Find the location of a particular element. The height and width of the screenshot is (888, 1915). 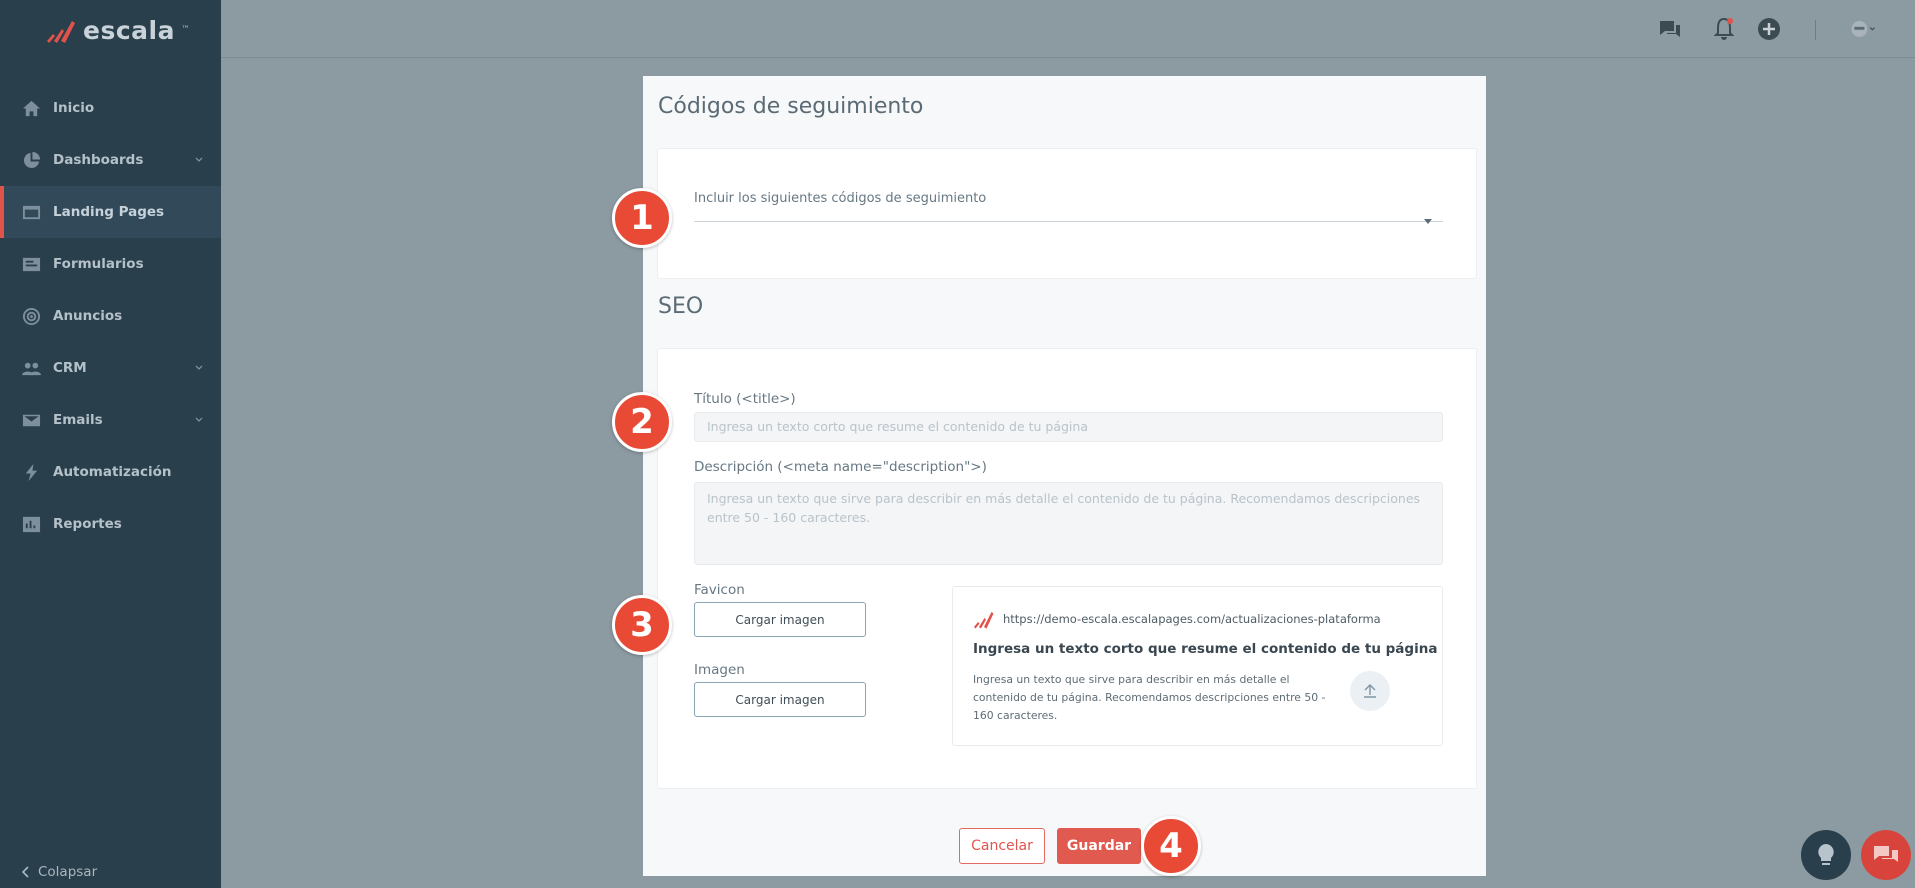

logo-trademark: ™ is located at coordinates (185, 30).